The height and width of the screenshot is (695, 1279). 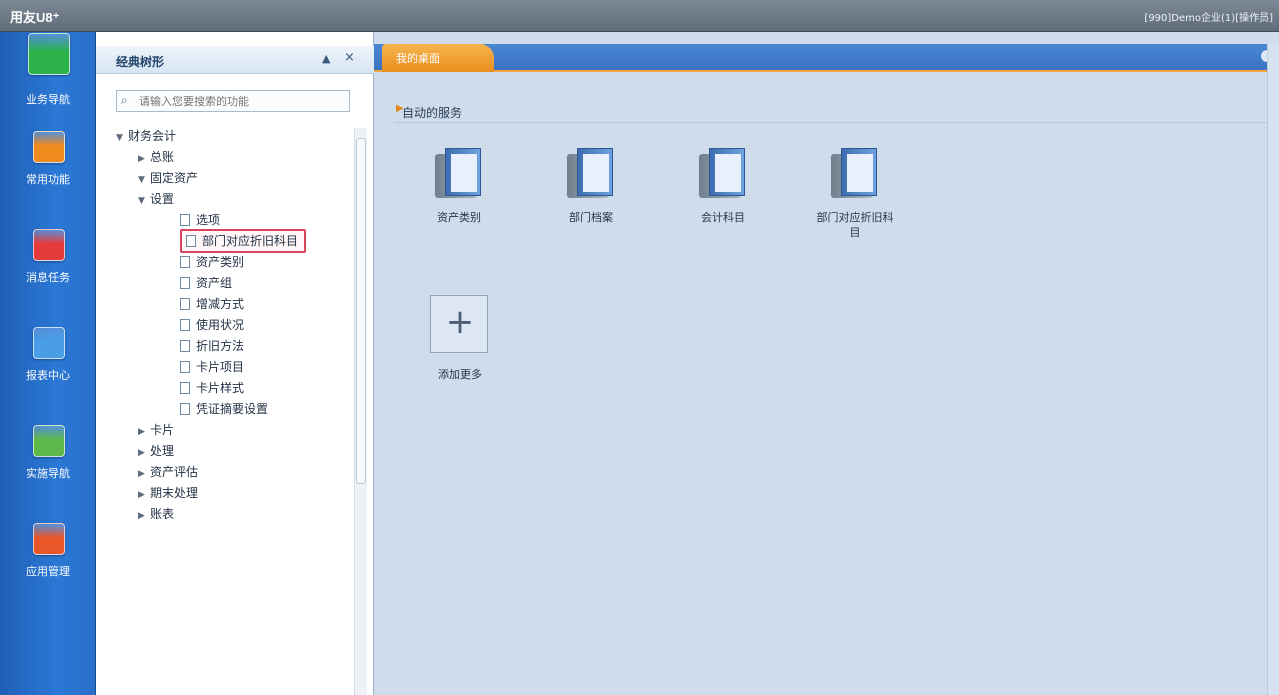 I want to click on nav-item-label: 消息任务, so click(x=48, y=277).